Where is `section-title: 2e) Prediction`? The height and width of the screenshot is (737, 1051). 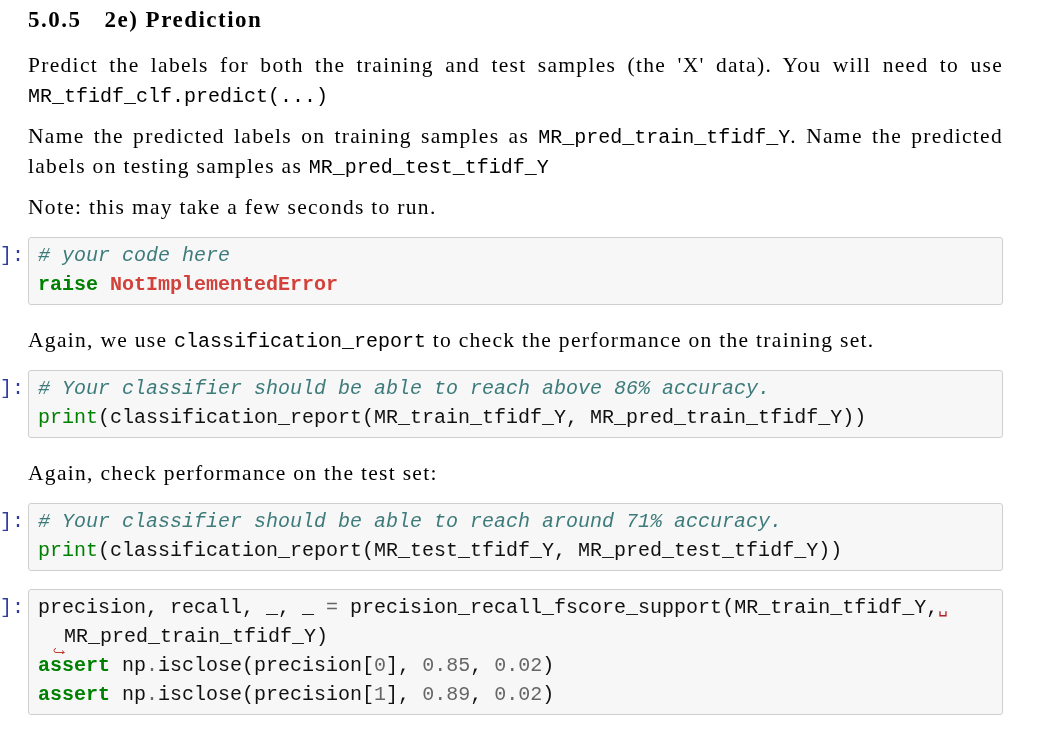
section-title: 2e) Prediction is located at coordinates (183, 20).